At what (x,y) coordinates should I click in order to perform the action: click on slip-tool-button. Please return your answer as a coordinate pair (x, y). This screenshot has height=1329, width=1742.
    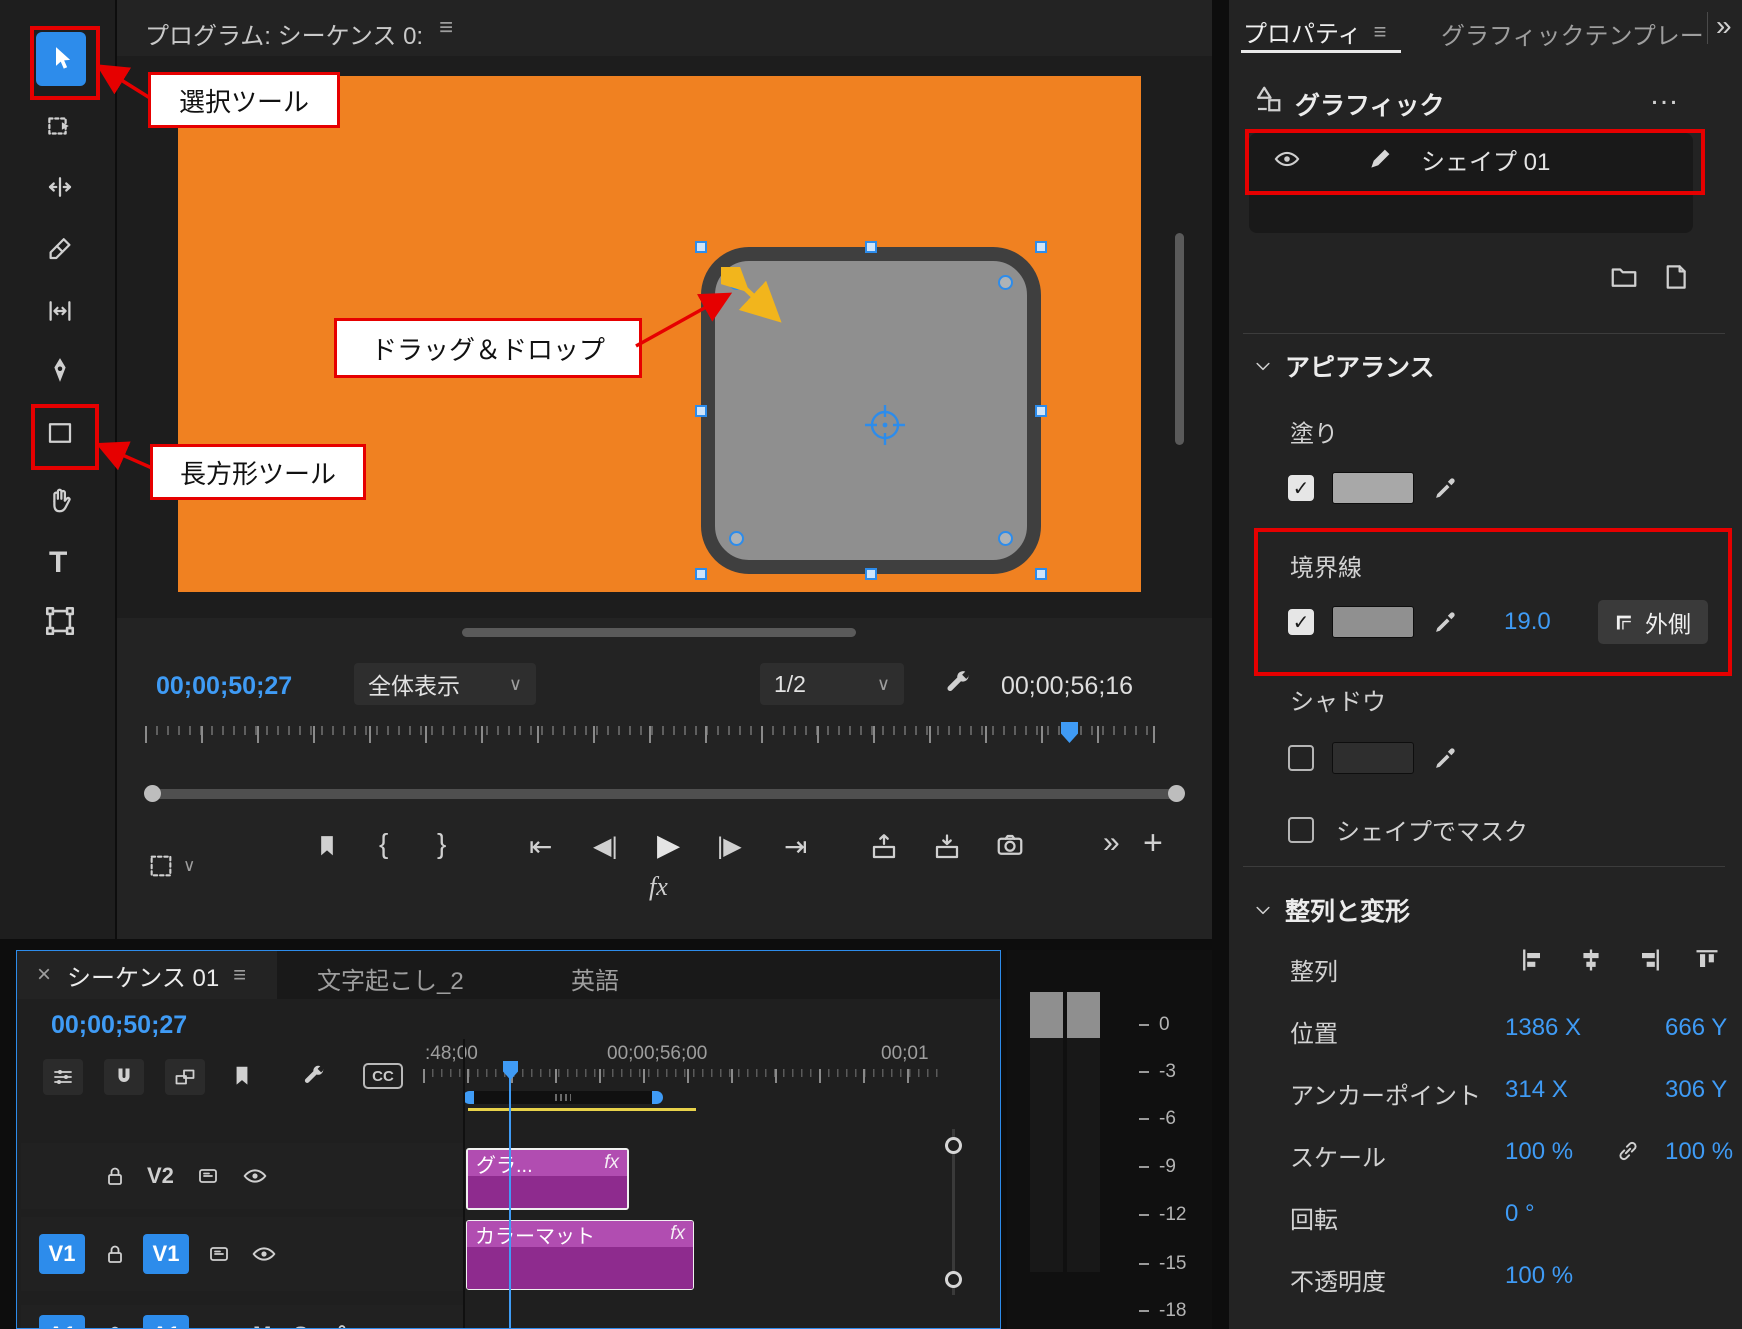
    Looking at the image, I should click on (60, 311).